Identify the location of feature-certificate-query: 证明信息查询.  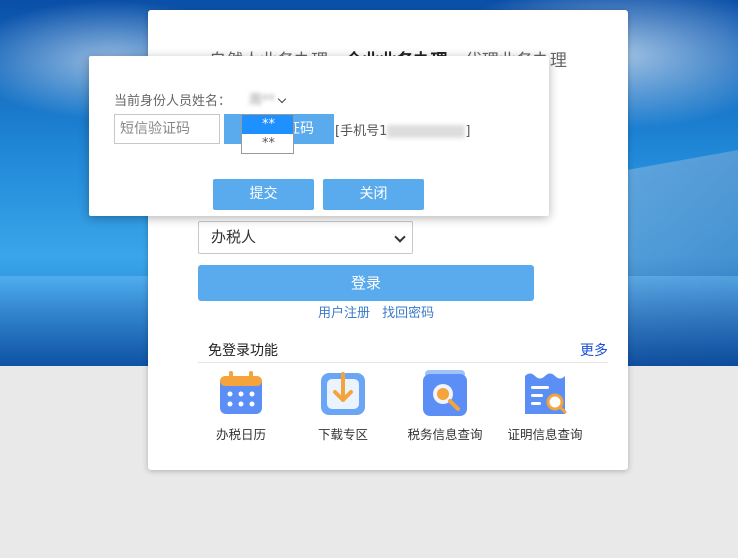
(545, 405).